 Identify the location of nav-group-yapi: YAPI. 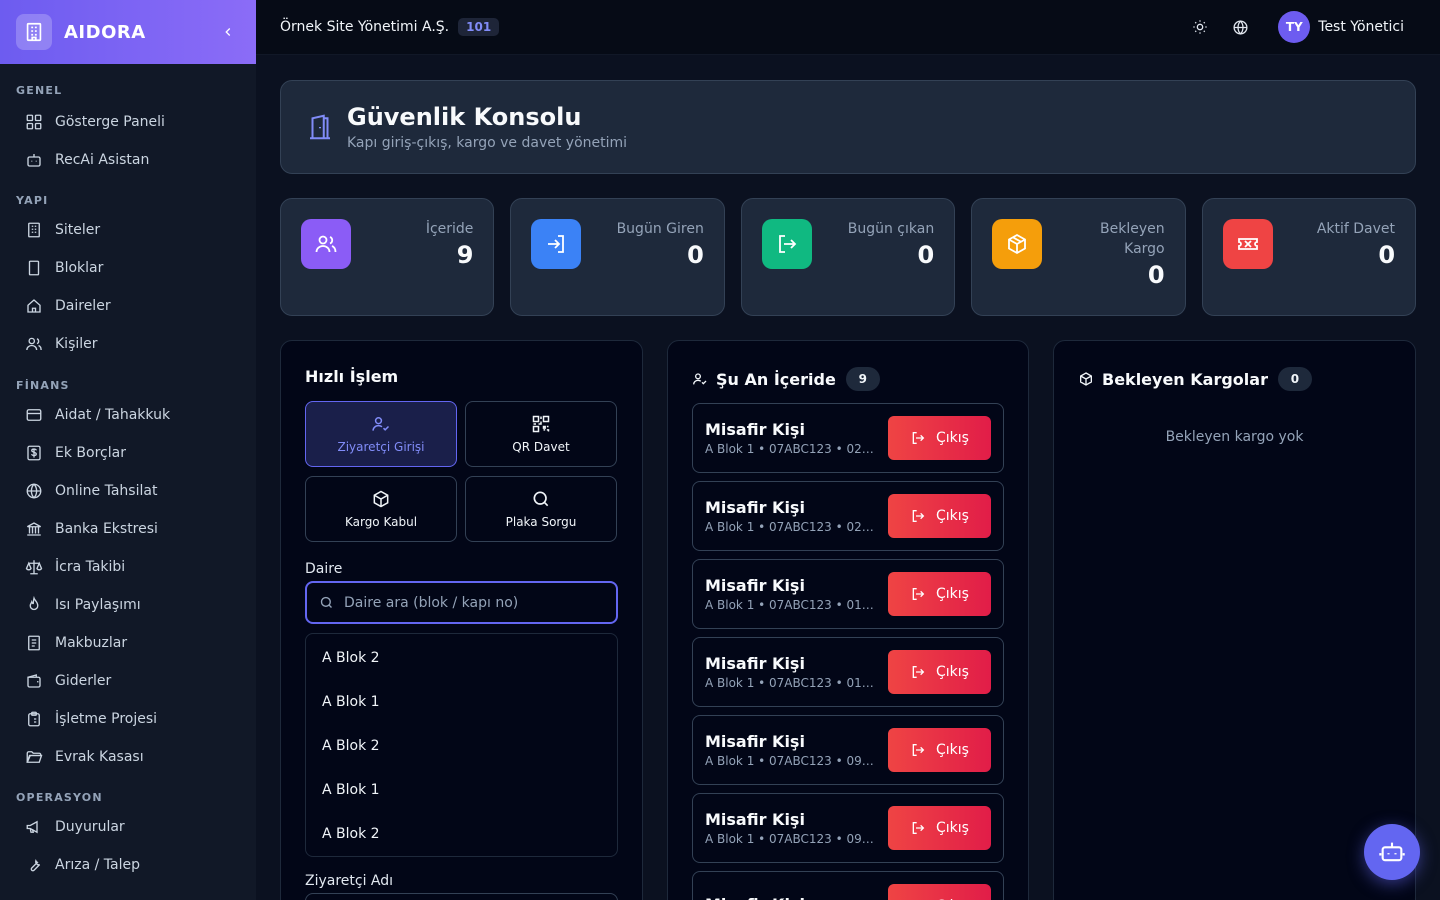
(32, 200).